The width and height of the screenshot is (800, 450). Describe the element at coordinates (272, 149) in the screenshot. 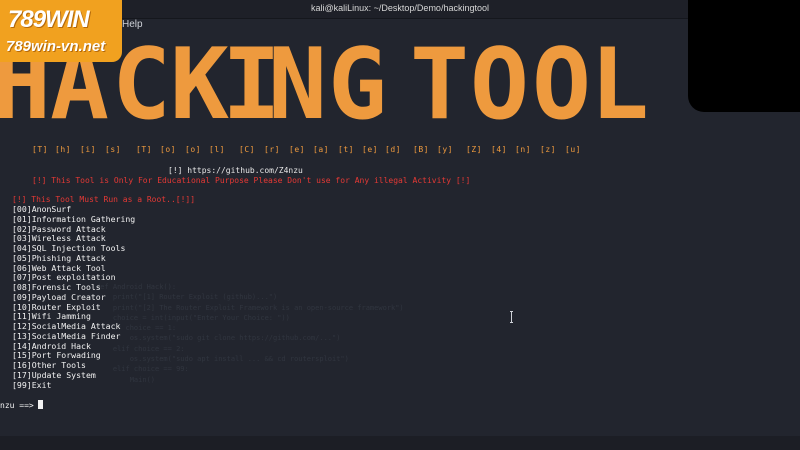

I see `subtitle-token: [r]` at that location.